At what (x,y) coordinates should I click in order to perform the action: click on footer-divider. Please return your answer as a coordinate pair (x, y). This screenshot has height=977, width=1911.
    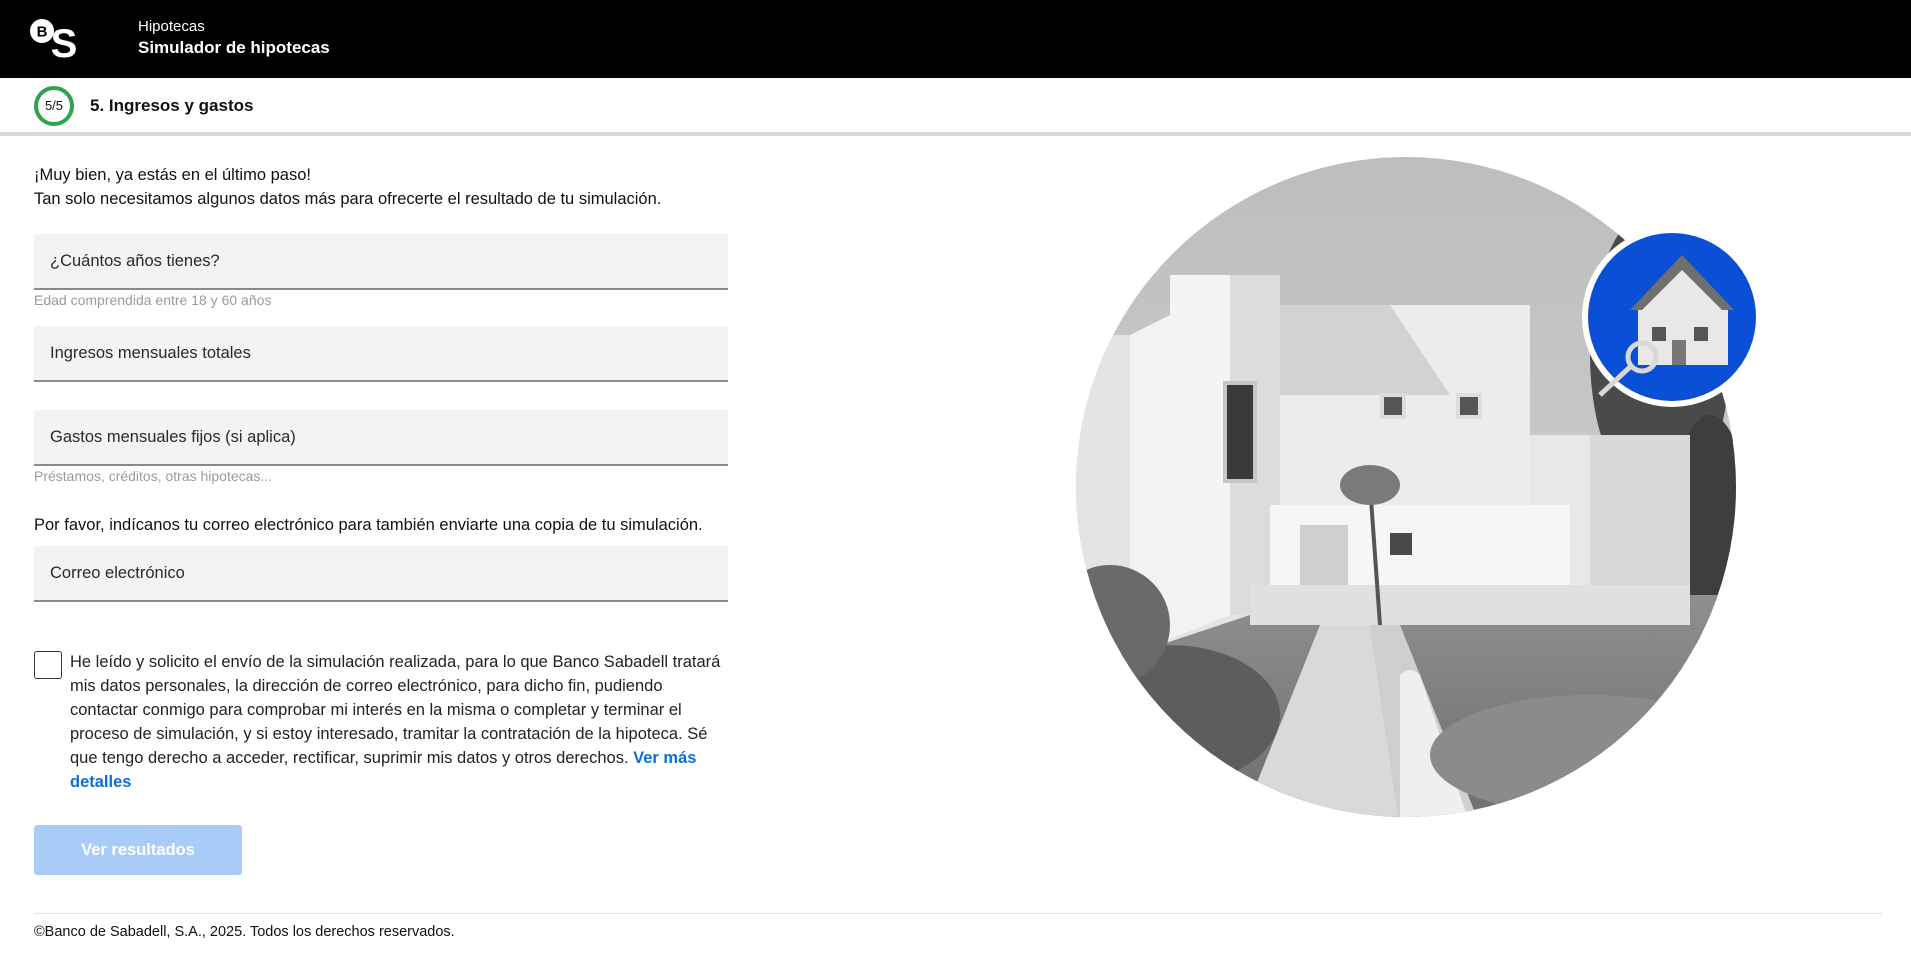
    Looking at the image, I should click on (958, 913).